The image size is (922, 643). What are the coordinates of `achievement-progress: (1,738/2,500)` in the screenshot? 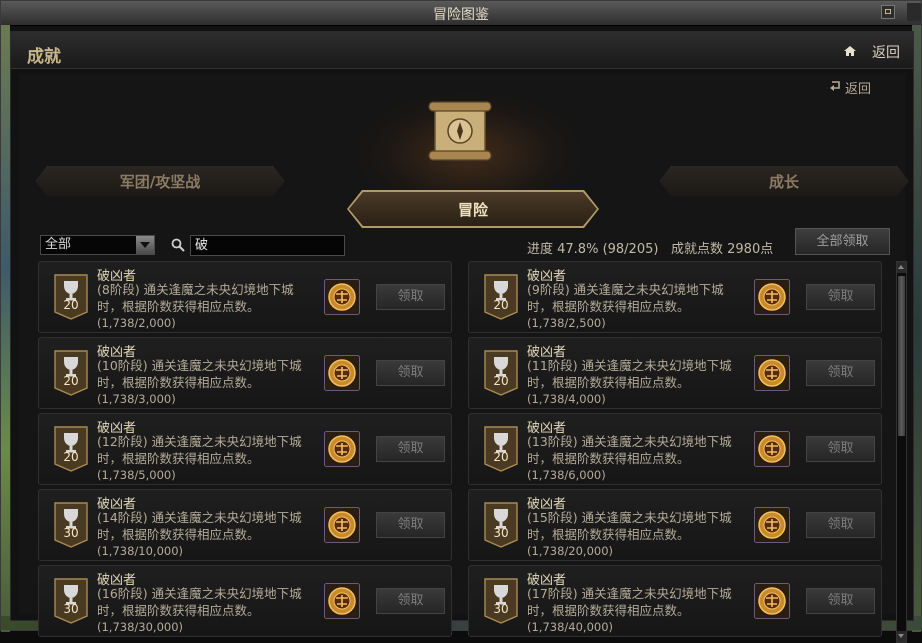 It's located at (566, 323).